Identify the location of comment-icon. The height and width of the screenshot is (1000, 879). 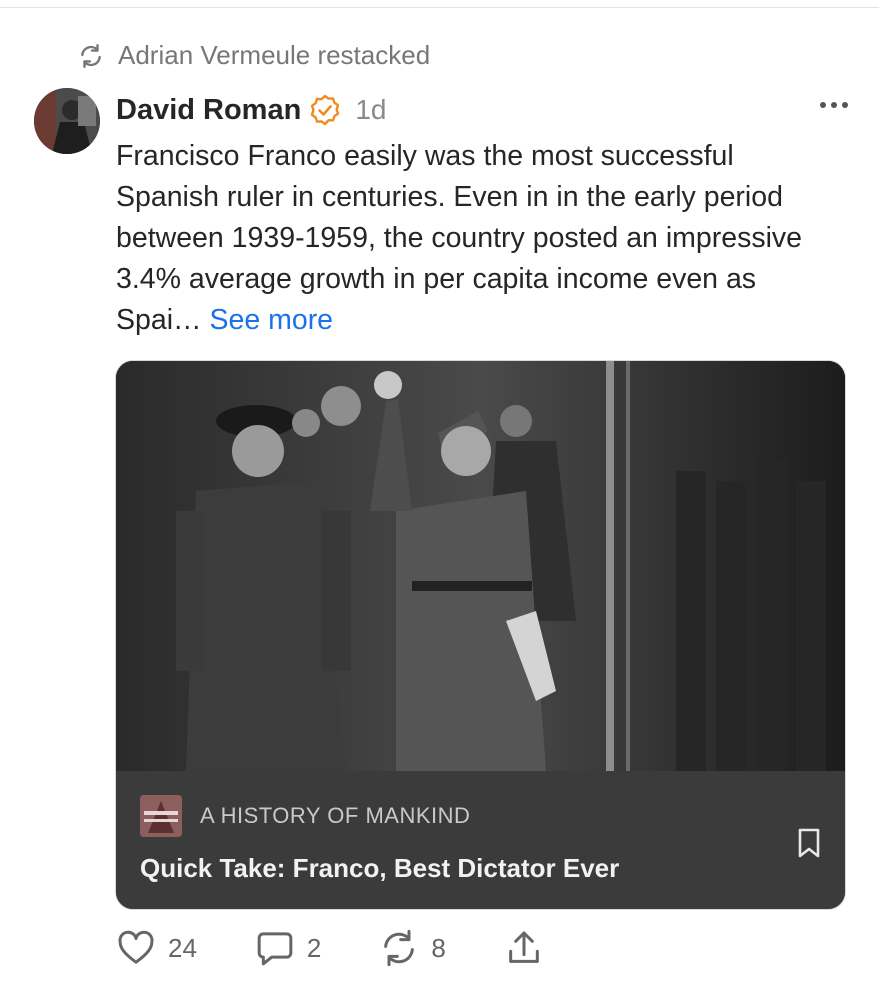
(275, 949).